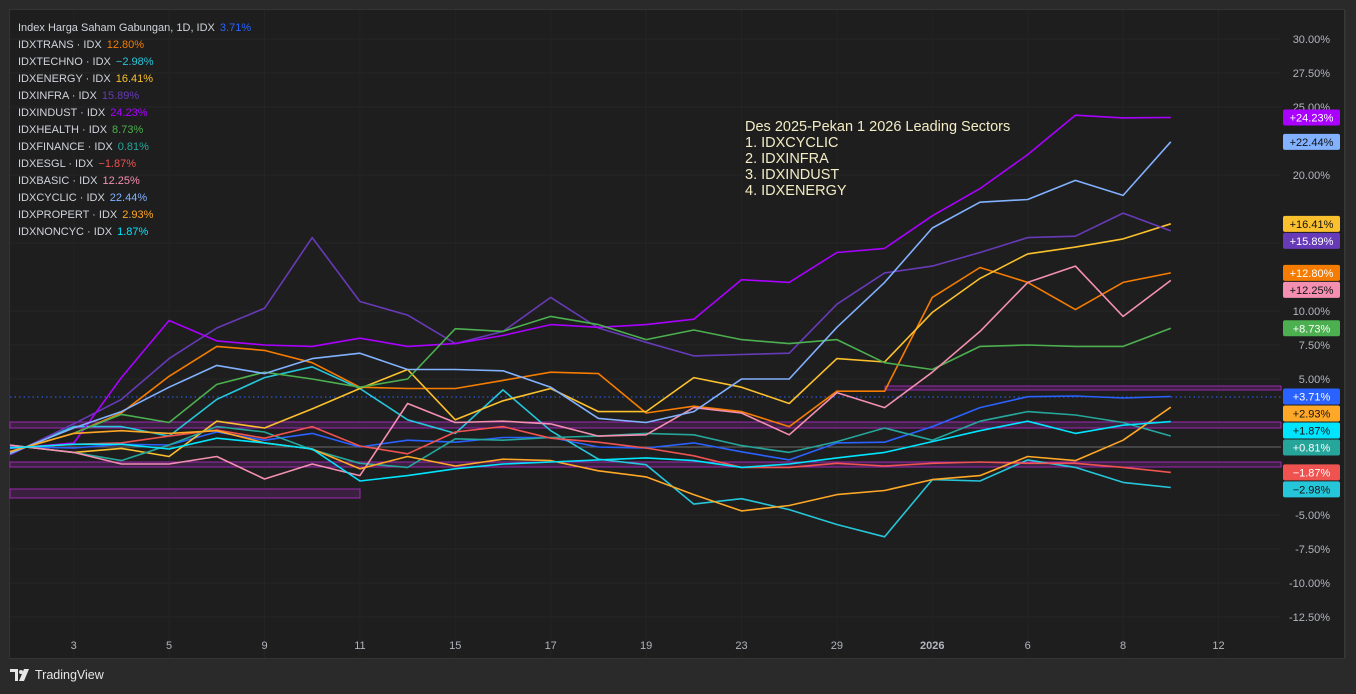 The image size is (1356, 694). What do you see at coordinates (120, 96) in the screenshot?
I see `legend-value: 15.89%` at bounding box center [120, 96].